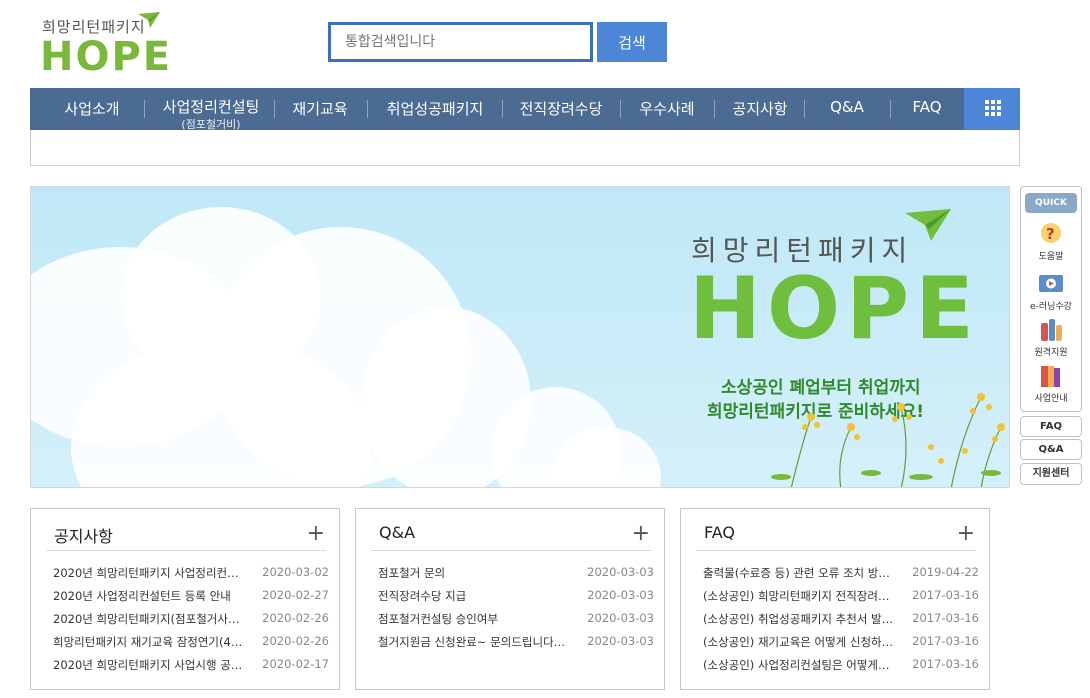 The width and height of the screenshot is (1090, 698). I want to click on quick-link-qna: Q&A, so click(1051, 449).